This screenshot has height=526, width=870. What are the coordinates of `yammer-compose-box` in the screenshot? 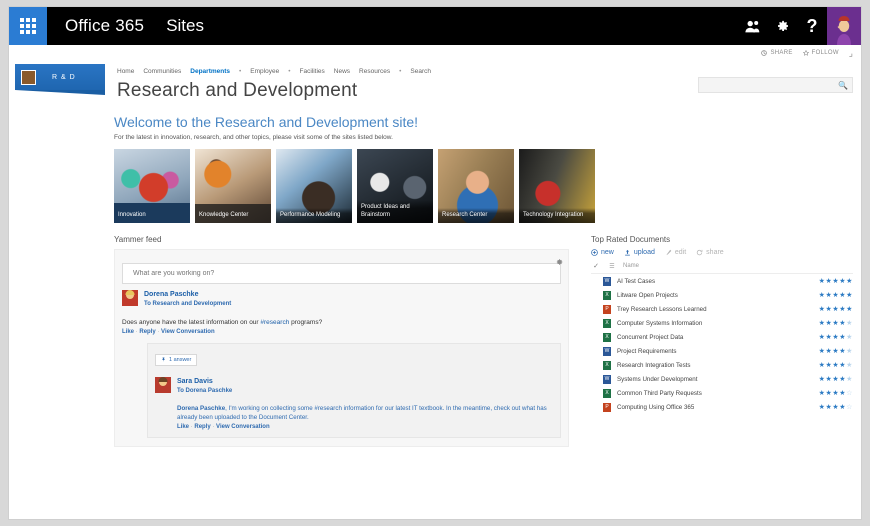 It's located at (341, 273).